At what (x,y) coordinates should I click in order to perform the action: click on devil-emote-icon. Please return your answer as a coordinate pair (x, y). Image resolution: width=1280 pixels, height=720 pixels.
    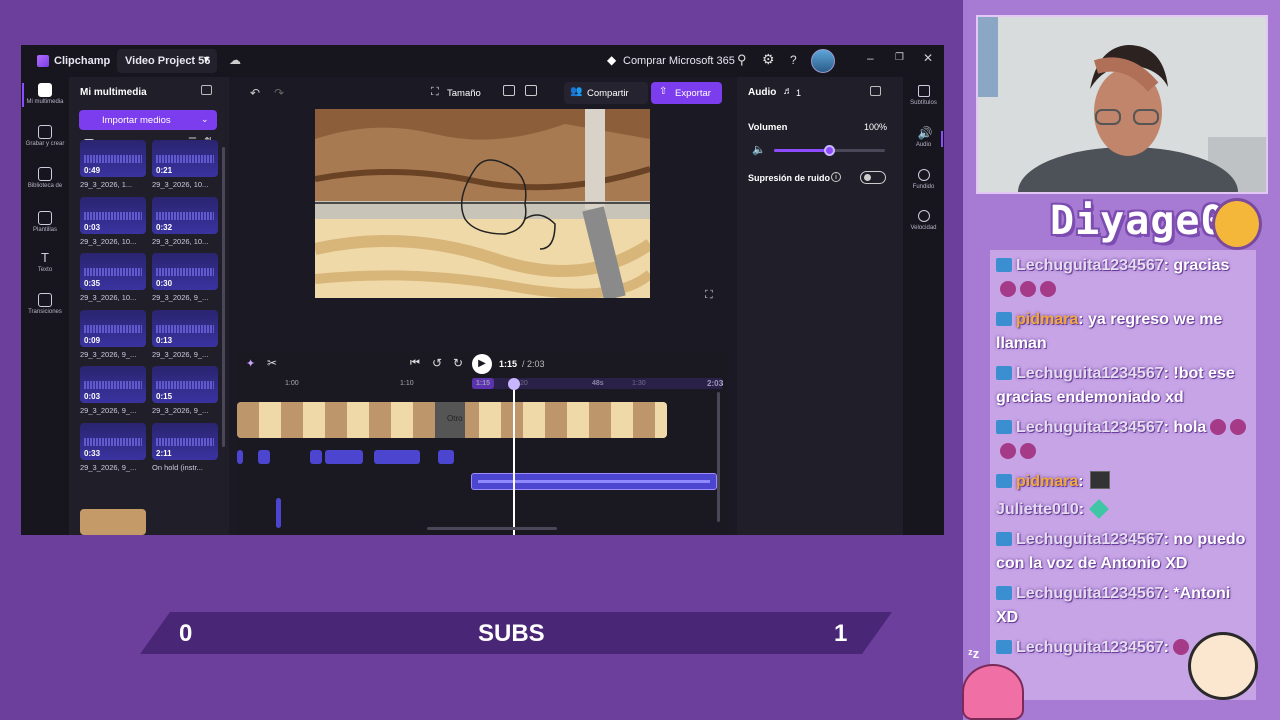
    Looking at the image, I should click on (1028, 289).